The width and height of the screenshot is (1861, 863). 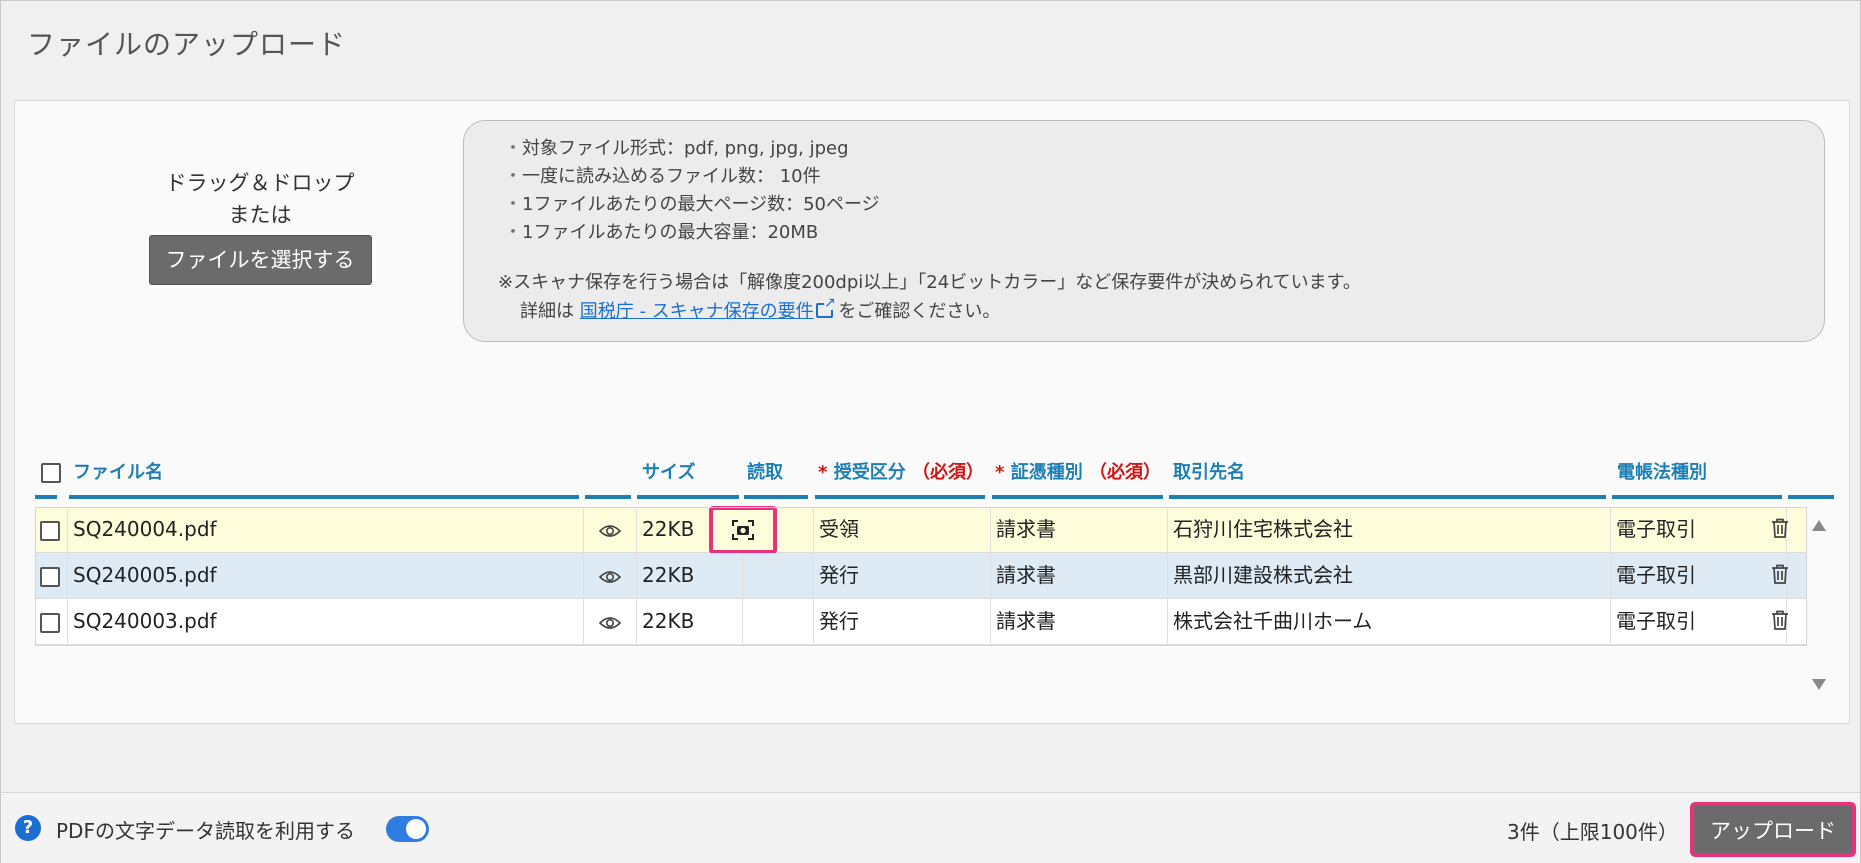 I want to click on nta-scanner-requirements-link: 国税庁 - スキャナ保存の要件, so click(x=708, y=309).